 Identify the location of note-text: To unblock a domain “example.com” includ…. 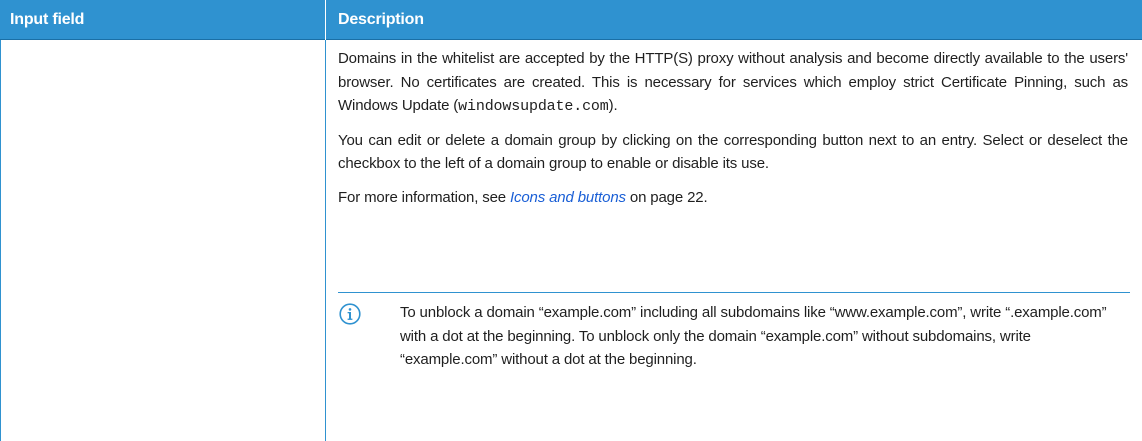
(753, 336).